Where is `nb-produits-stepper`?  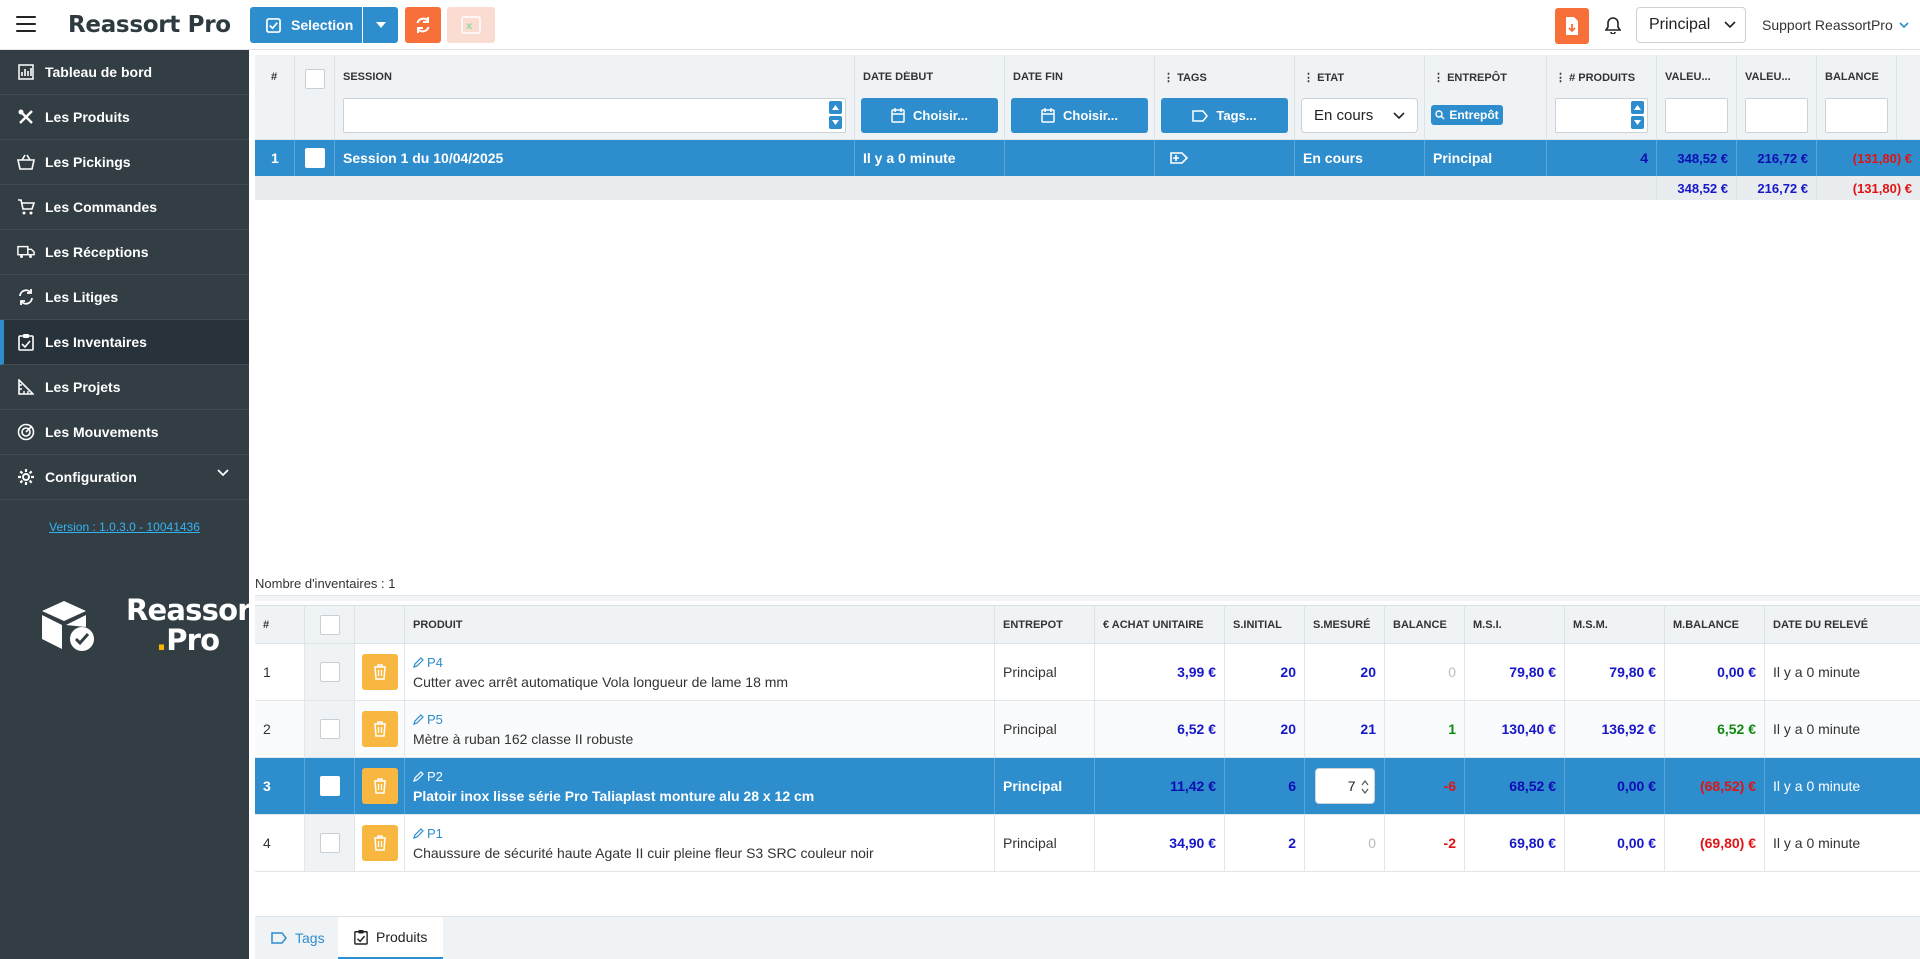 nb-produits-stepper is located at coordinates (1637, 115).